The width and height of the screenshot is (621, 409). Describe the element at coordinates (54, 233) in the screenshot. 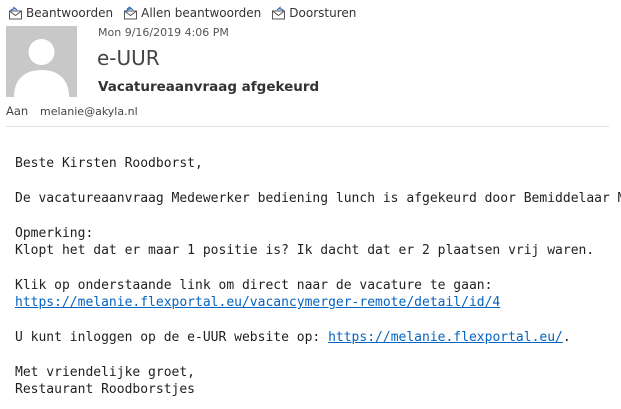

I see `remark-label: Opmerking:` at that location.